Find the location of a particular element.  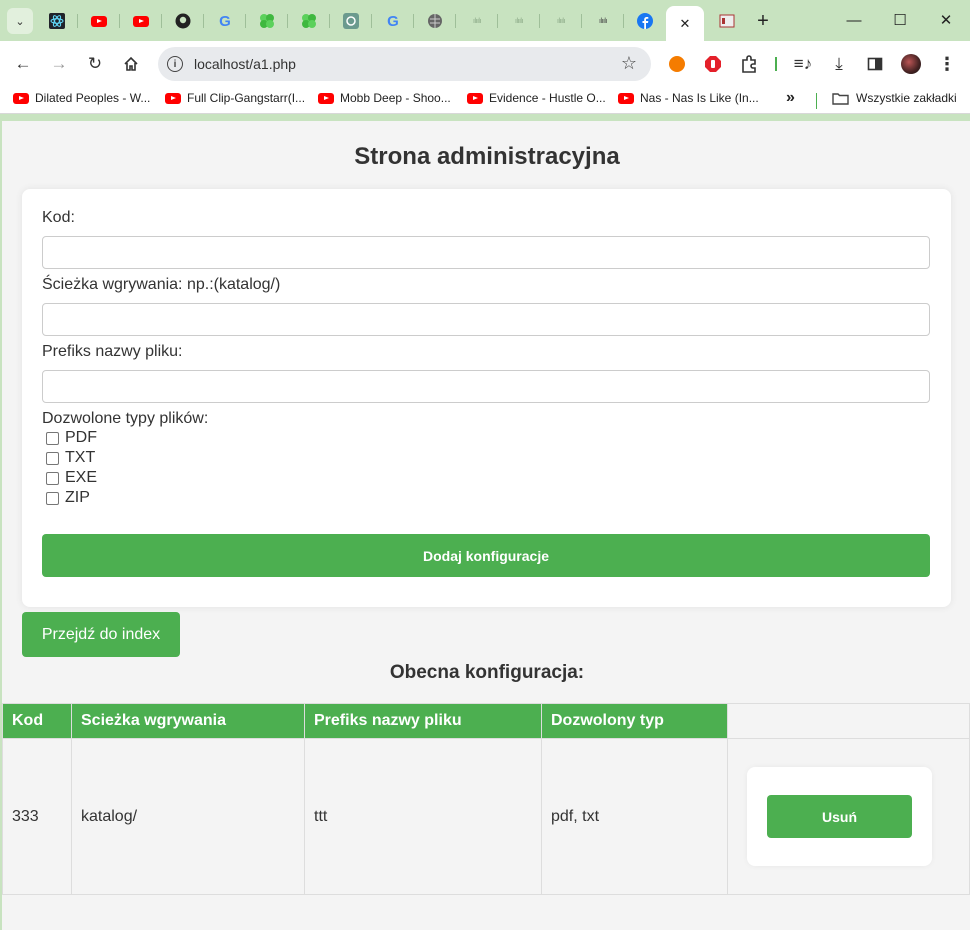

cell-actions: Usuń is located at coordinates (848, 816).